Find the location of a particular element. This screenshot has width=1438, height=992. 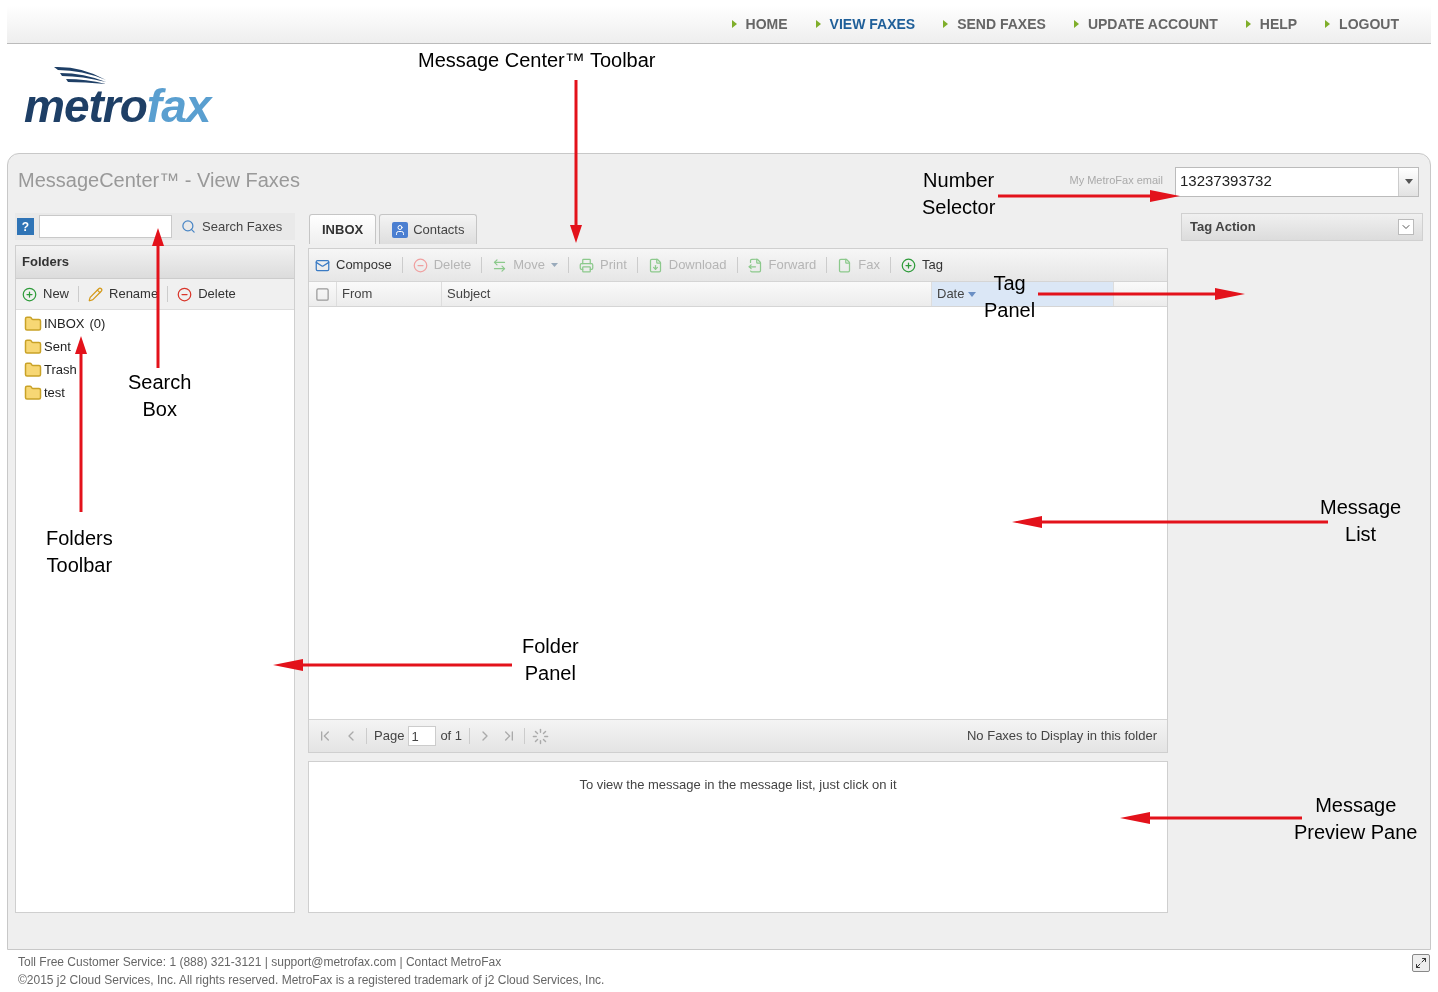

callout-label: Number Selector is located at coordinates (959, 194).